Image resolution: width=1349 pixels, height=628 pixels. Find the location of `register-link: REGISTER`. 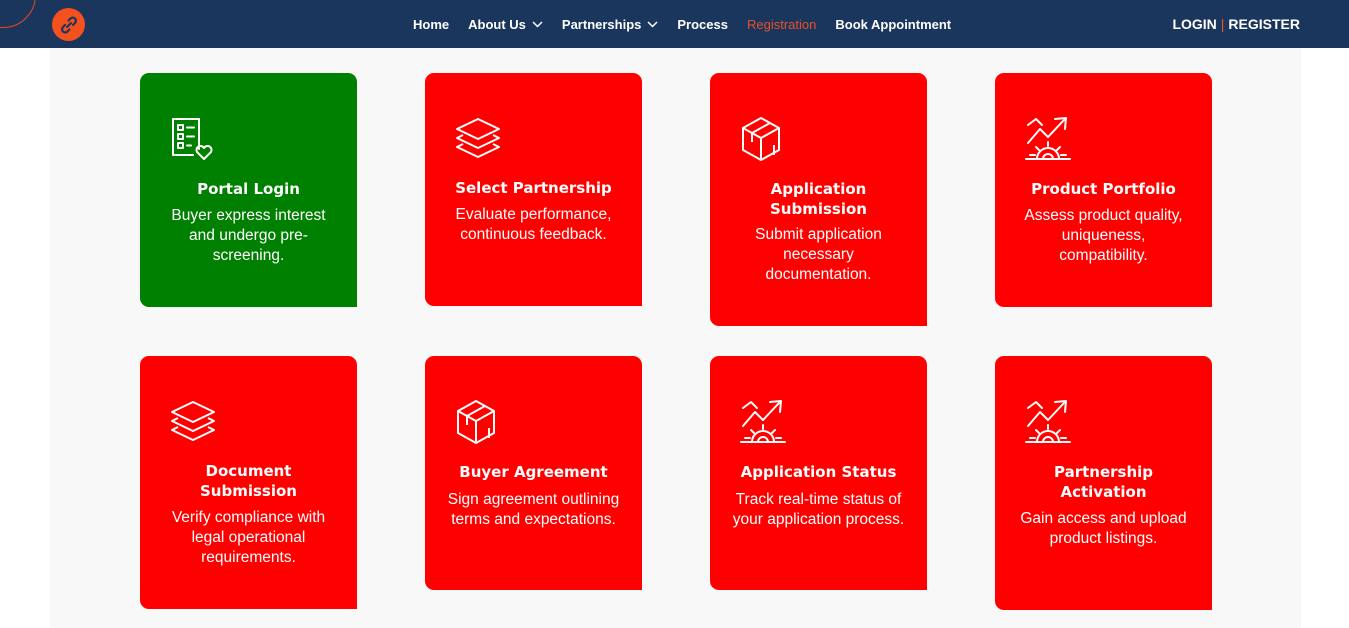

register-link: REGISTER is located at coordinates (1264, 24).